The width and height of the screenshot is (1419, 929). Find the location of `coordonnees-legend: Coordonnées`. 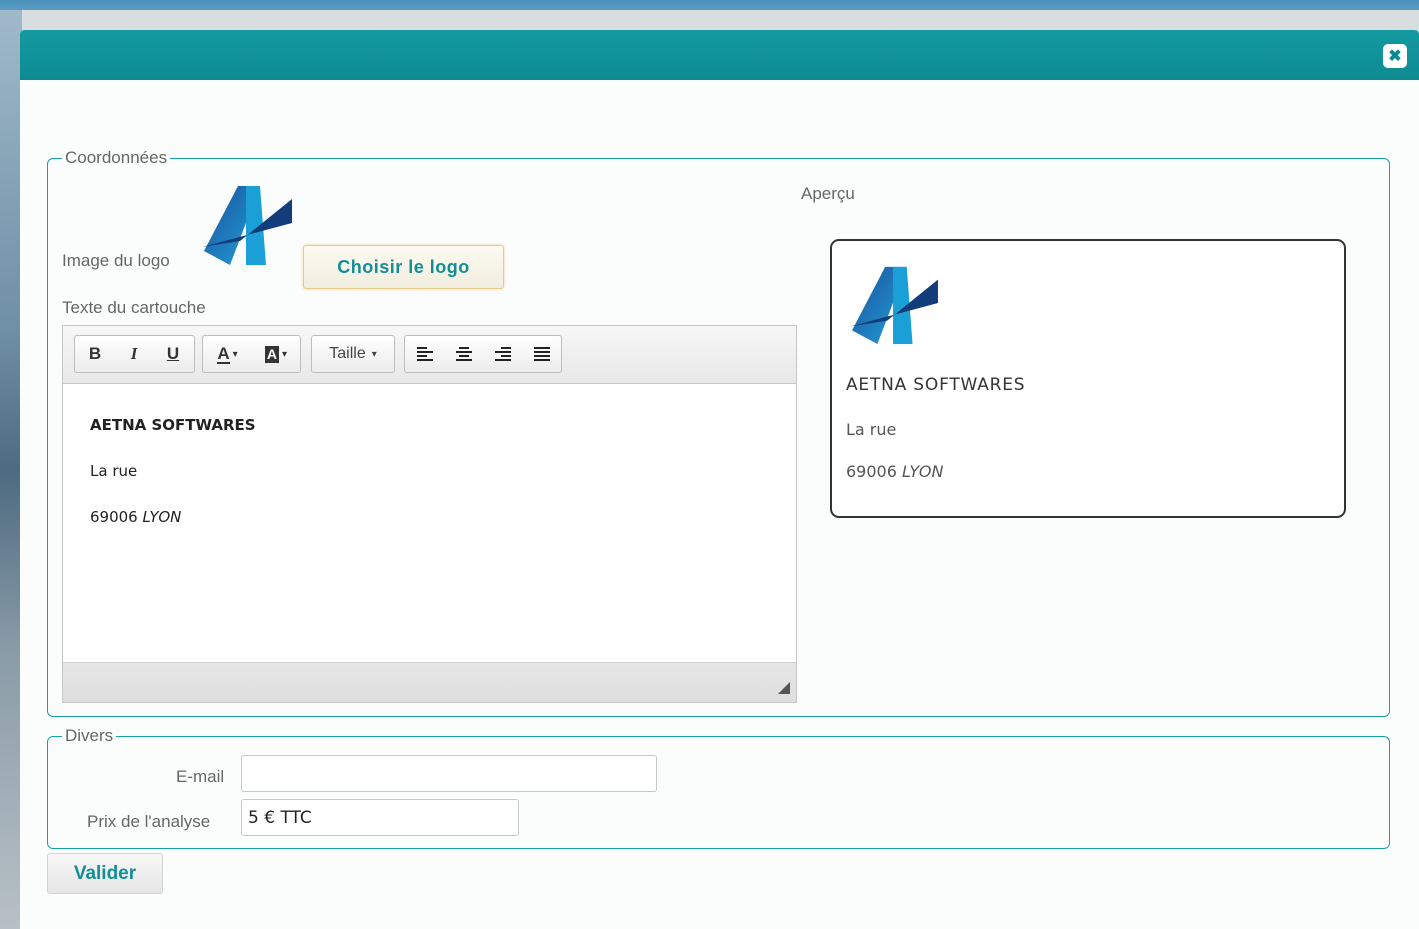

coordonnees-legend: Coordonnées is located at coordinates (116, 158).